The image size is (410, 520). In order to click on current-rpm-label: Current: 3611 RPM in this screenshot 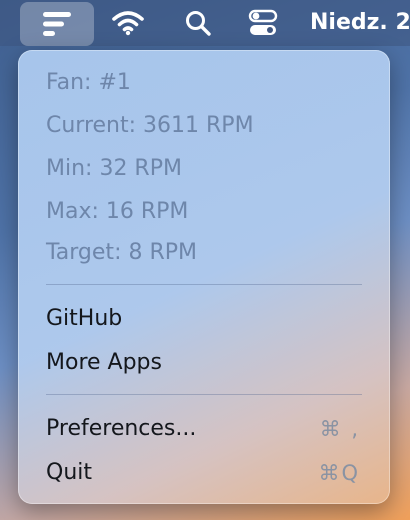, I will do `click(150, 125)`.